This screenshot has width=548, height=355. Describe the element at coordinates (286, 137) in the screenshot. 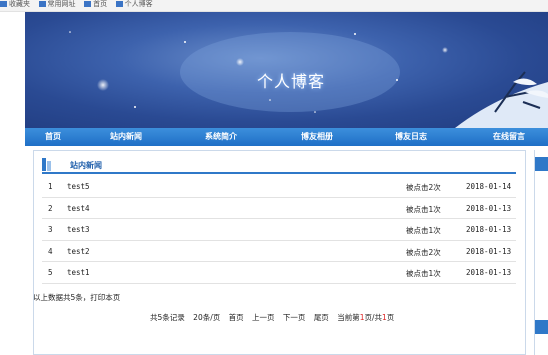

I see `main-nav: 首页 站内新闻 系统简介 博友相册 博友日志 在线留言` at that location.